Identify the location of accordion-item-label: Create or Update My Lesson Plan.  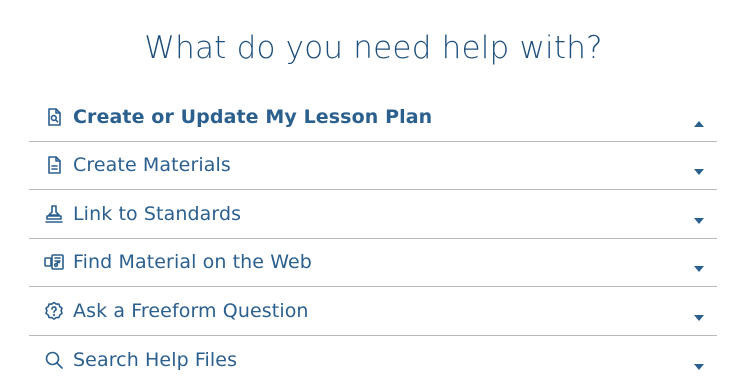
(253, 116).